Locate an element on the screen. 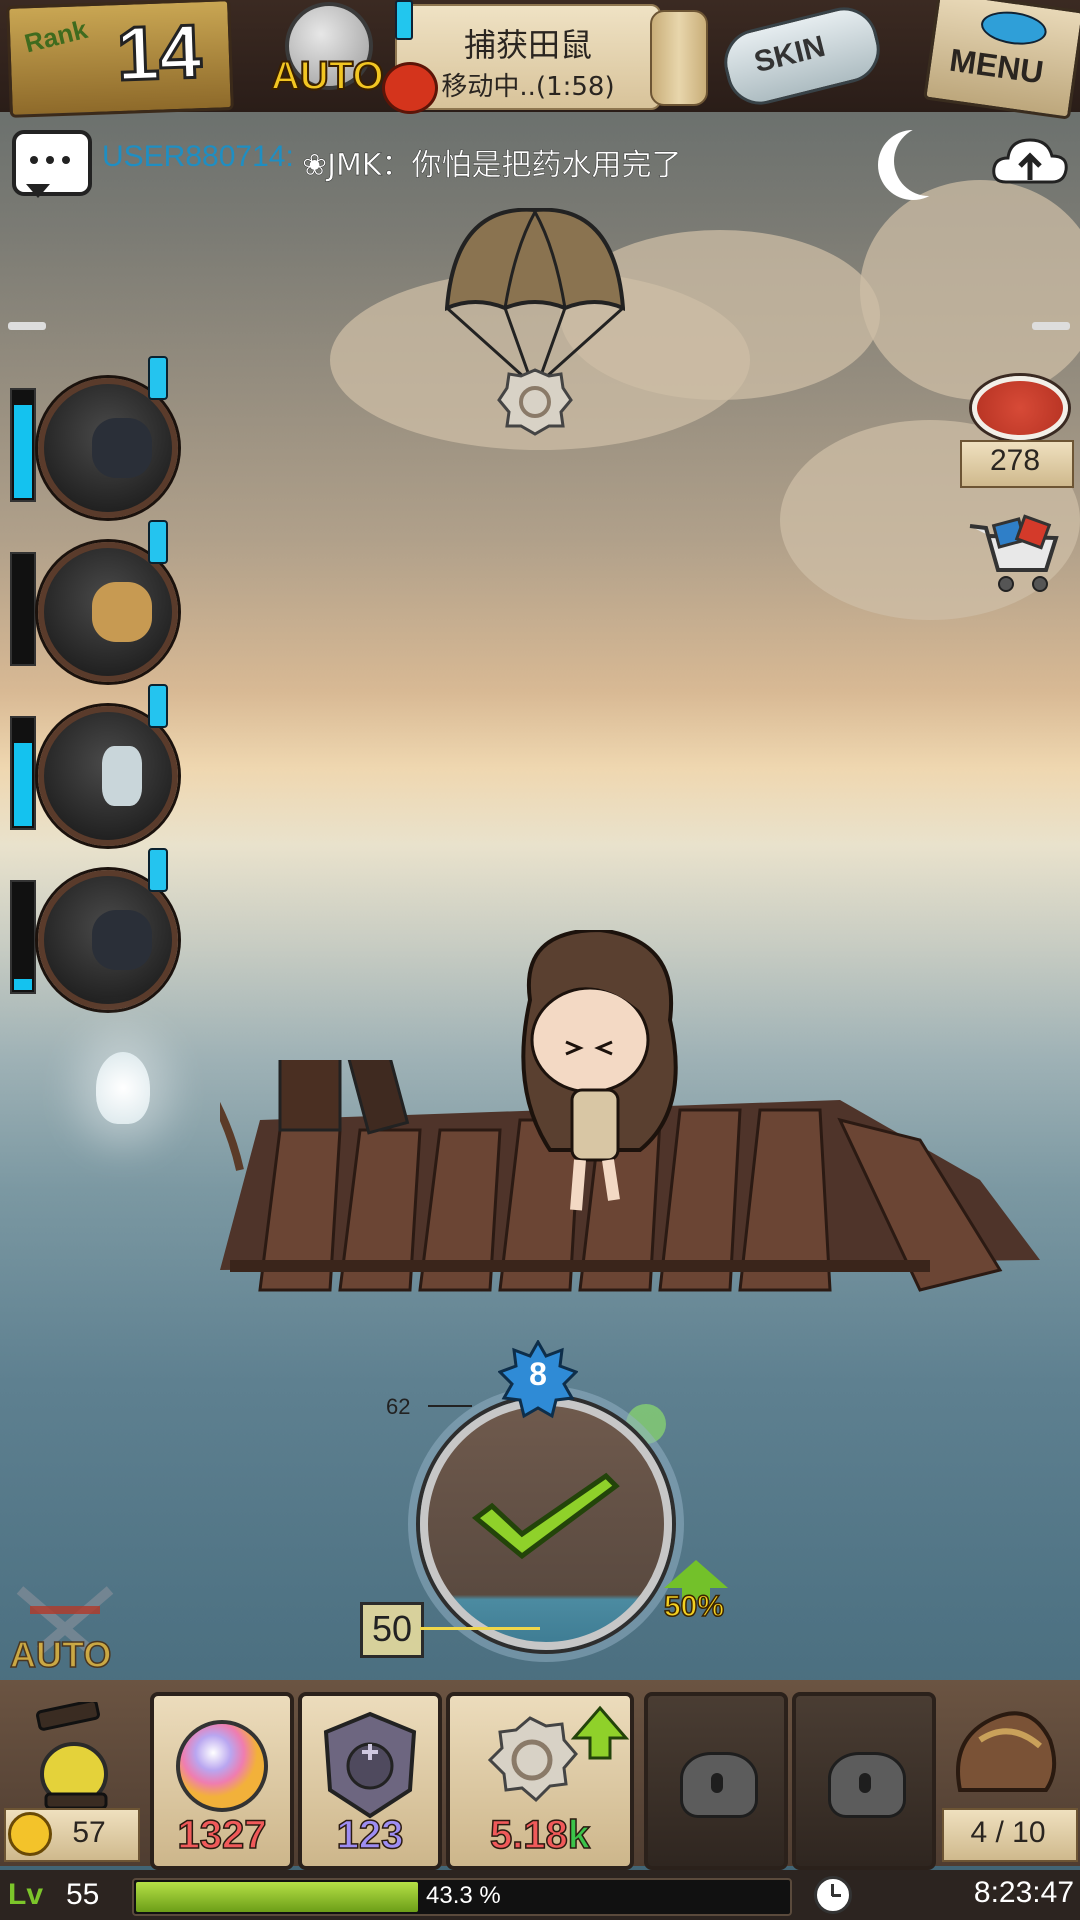 Image resolution: width=1080 pixels, height=1920 pixels. auto-battle-label: AUTO is located at coordinates (60, 1654).